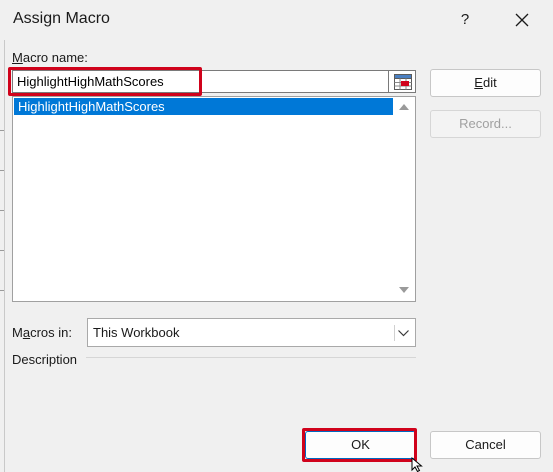 This screenshot has height=472, width=553. Describe the element at coordinates (136, 332) in the screenshot. I see `macros-in-value: This Workbook` at that location.